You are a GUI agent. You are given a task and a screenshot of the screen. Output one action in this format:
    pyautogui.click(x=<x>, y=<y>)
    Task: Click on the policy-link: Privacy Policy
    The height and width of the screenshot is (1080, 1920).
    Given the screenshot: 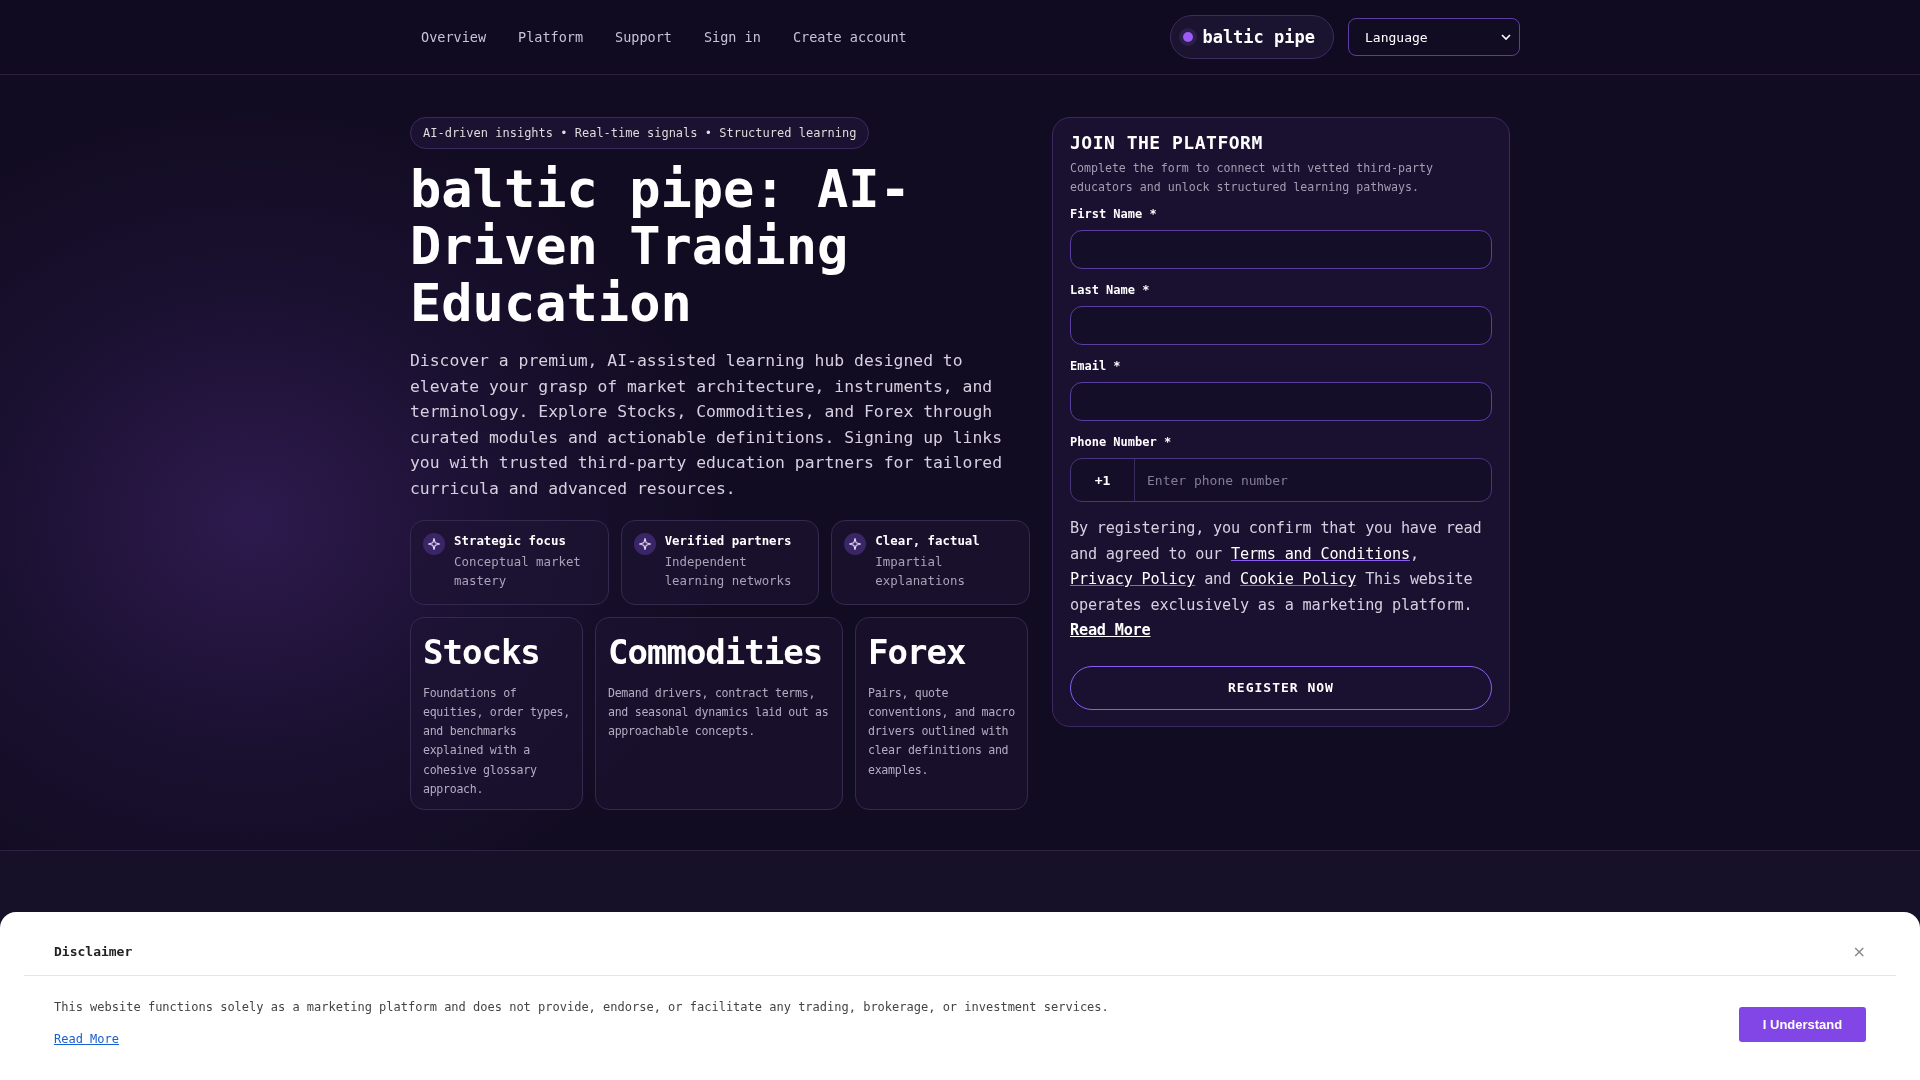 What is the action you would take?
    pyautogui.click(x=1133, y=579)
    